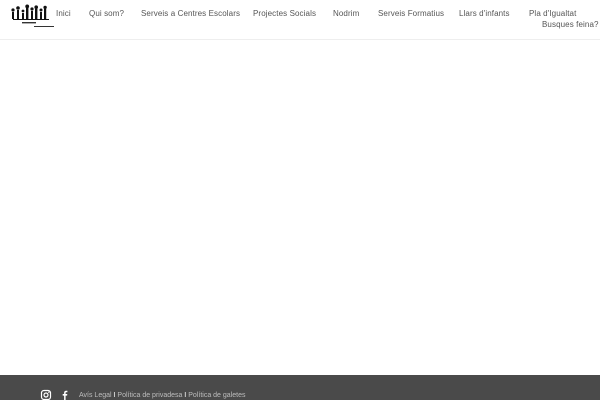  I want to click on nav-item-qui-som: Qui som?, so click(106, 14).